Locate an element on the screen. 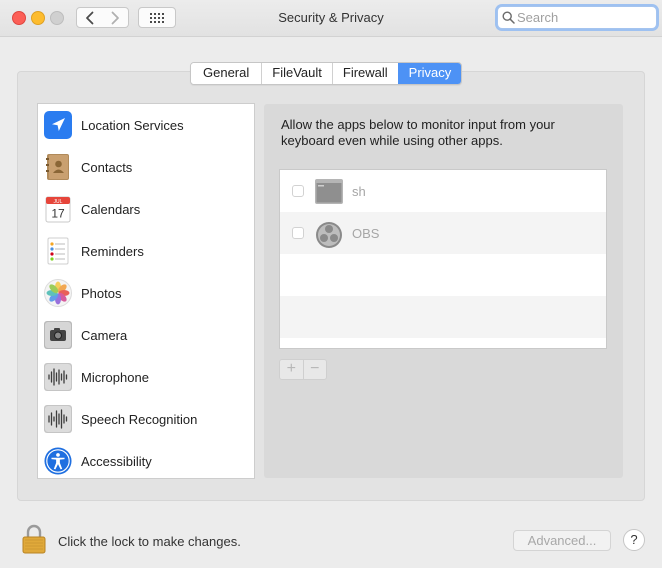  sidebar-item-label: Calendars is located at coordinates (111, 209).